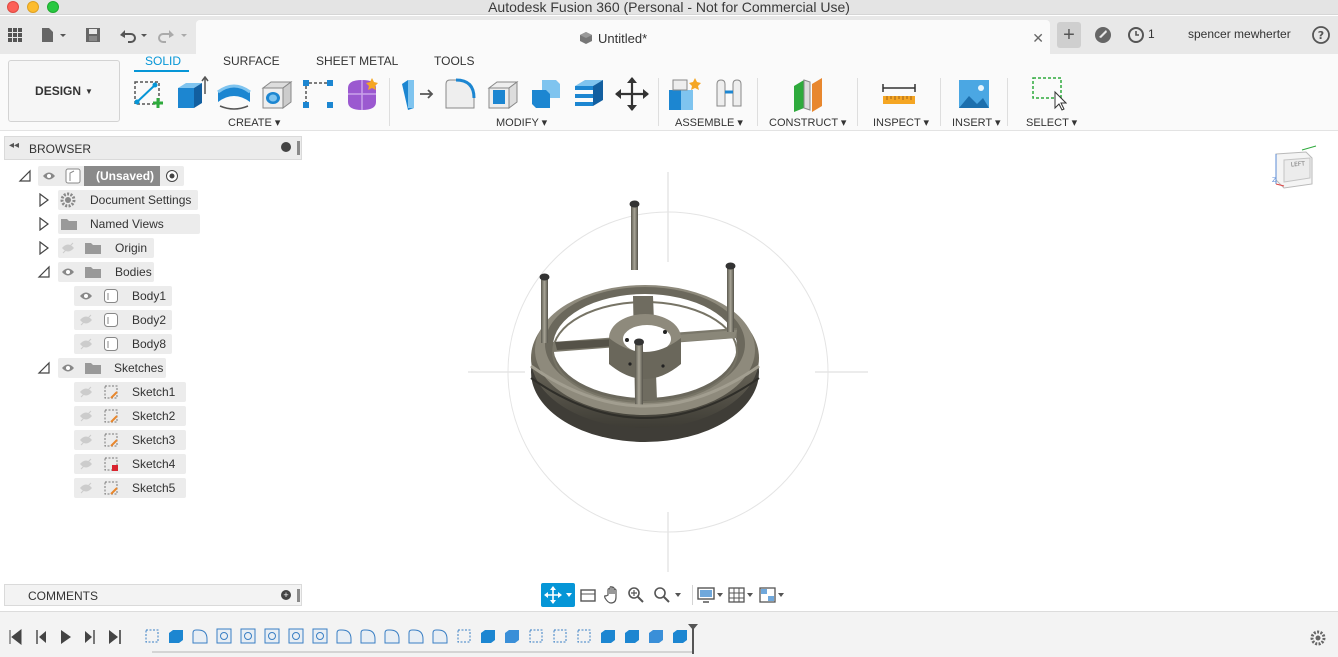 Image resolution: width=1338 pixels, height=657 pixels. What do you see at coordinates (808, 94) in the screenshot?
I see `offset-plane-icon` at bounding box center [808, 94].